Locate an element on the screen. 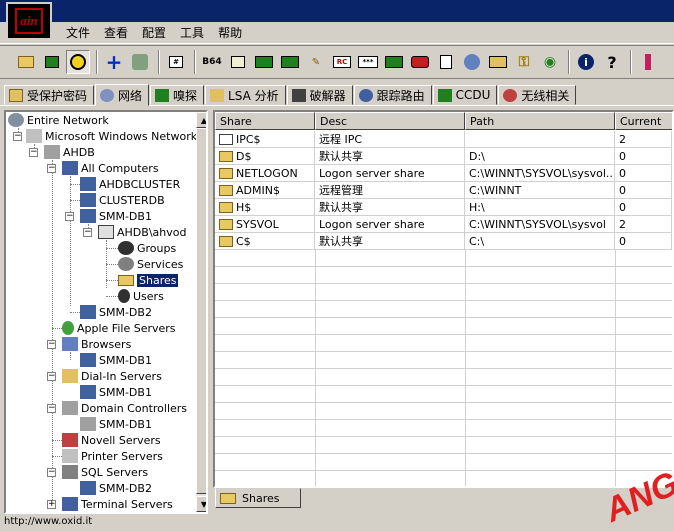 The width and height of the screenshot is (674, 531). mask-icon is located at coordinates (420, 62).